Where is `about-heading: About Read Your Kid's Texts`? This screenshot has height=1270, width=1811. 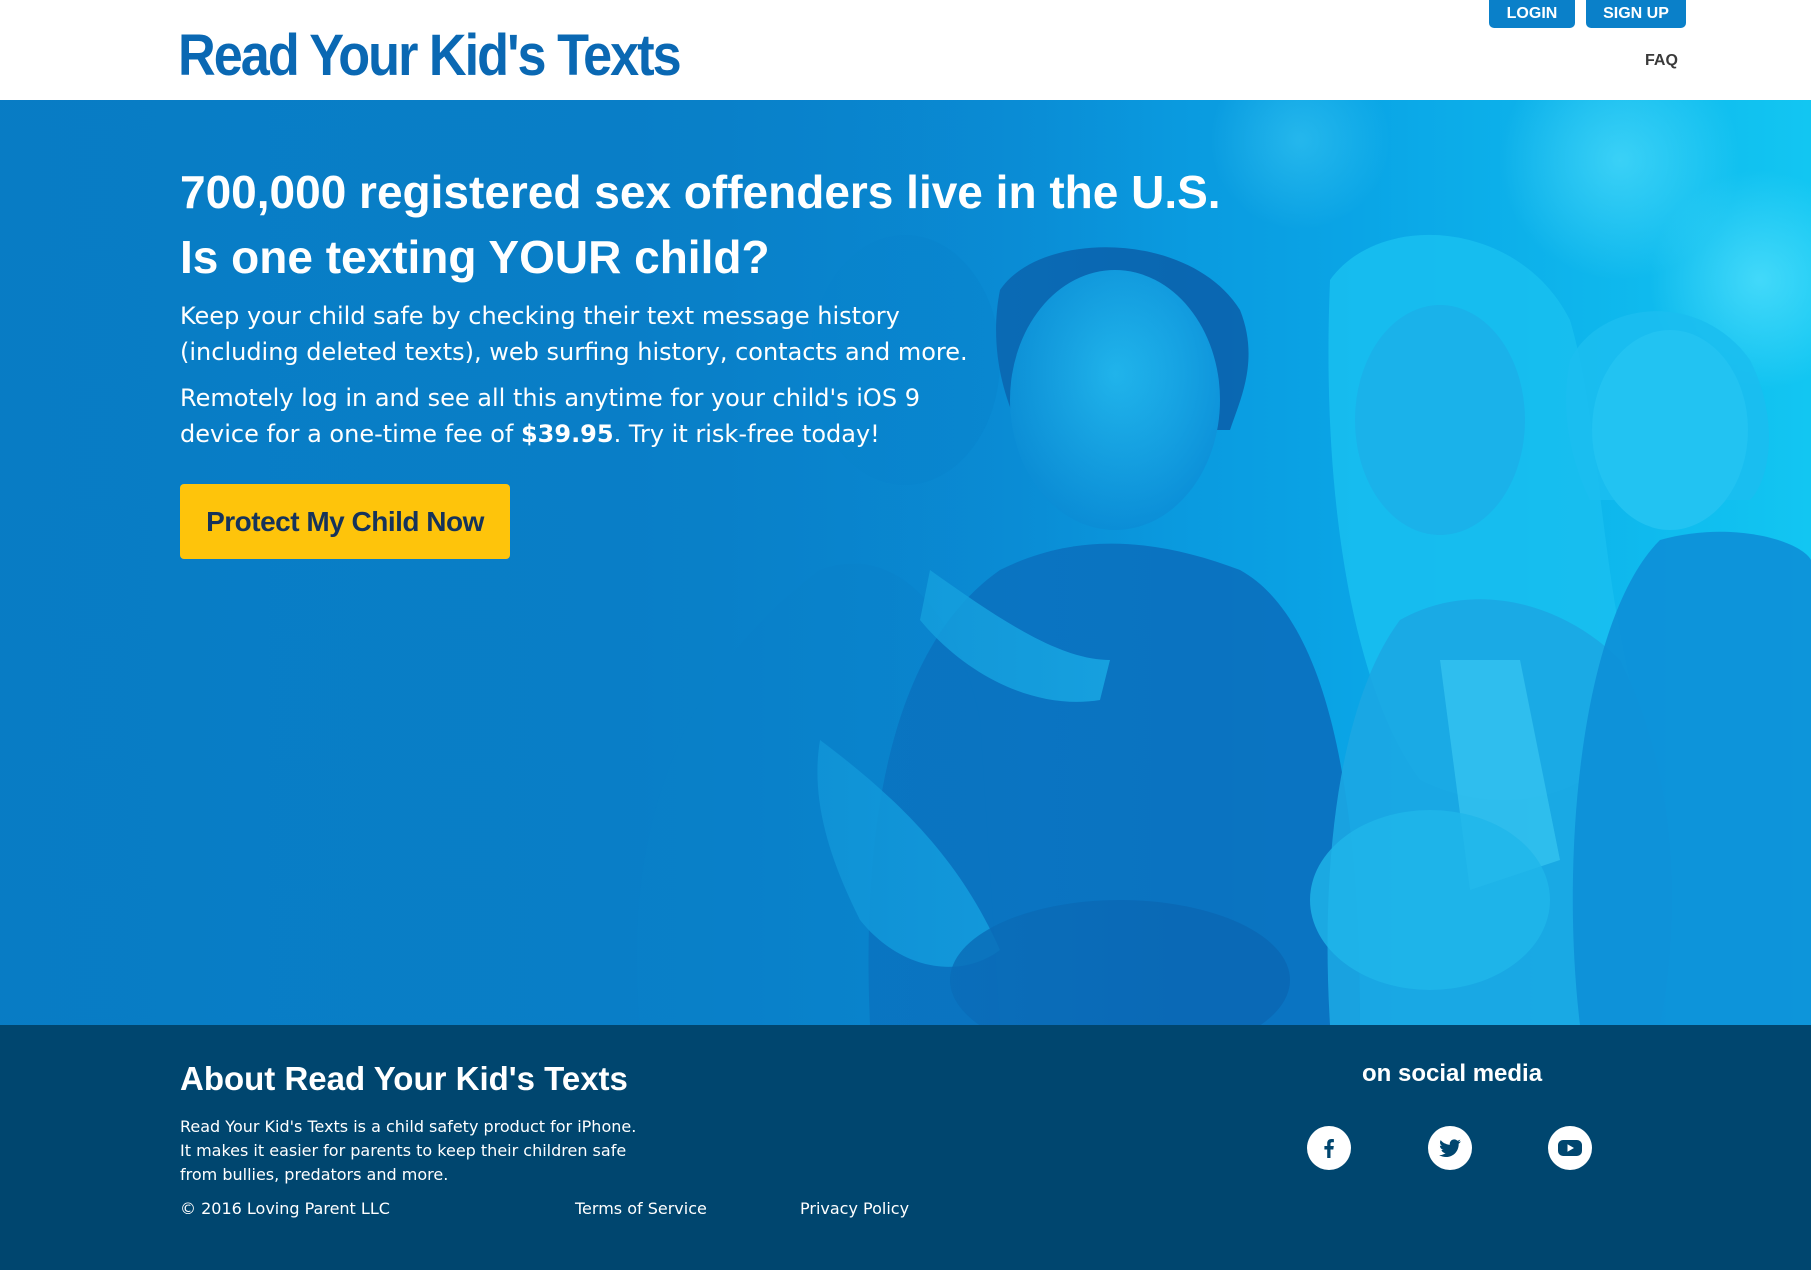
about-heading: About Read Your Kid's Texts is located at coordinates (404, 1078).